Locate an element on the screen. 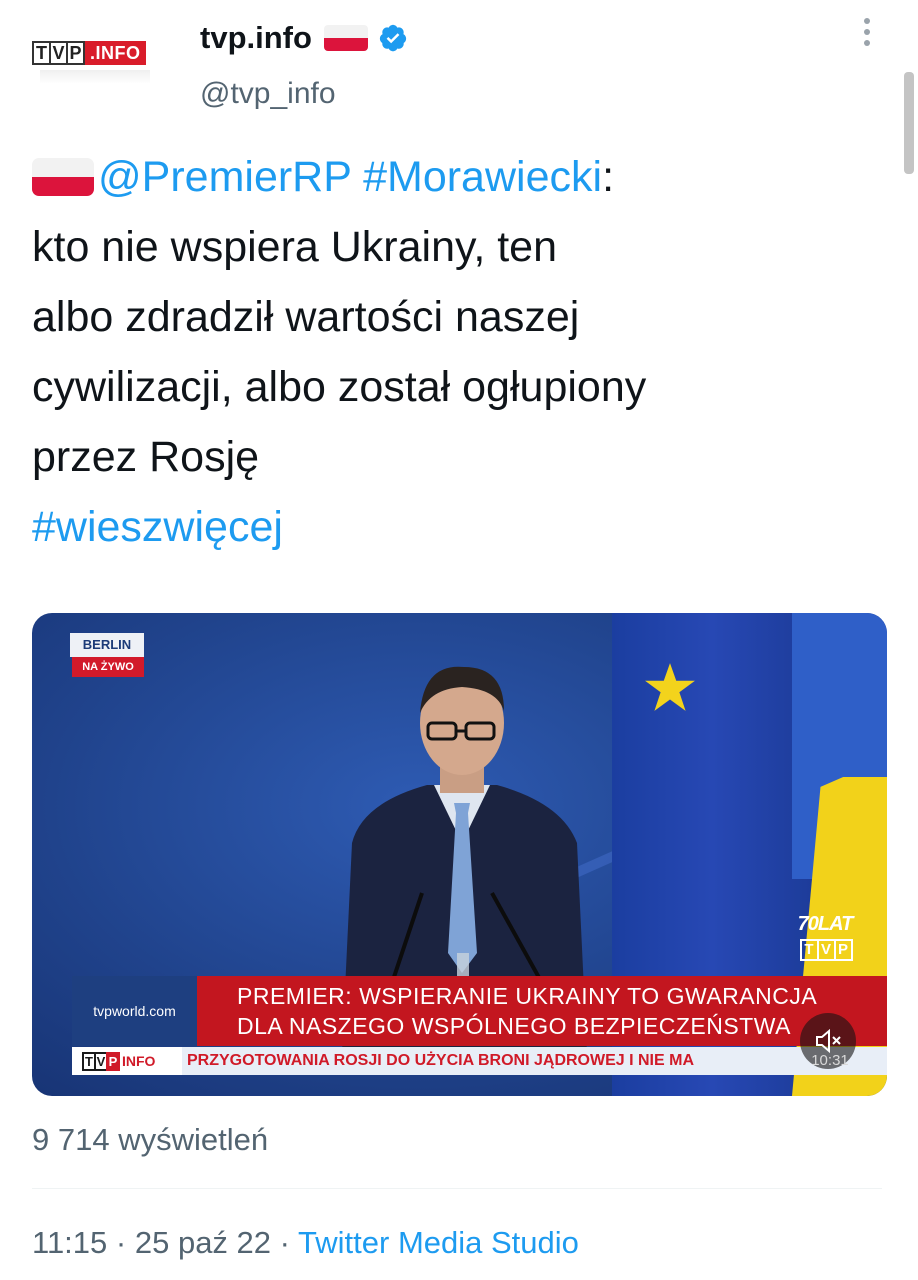 The image size is (918, 1280). tvp-info-logo: T V P .INFO is located at coordinates (89, 53).